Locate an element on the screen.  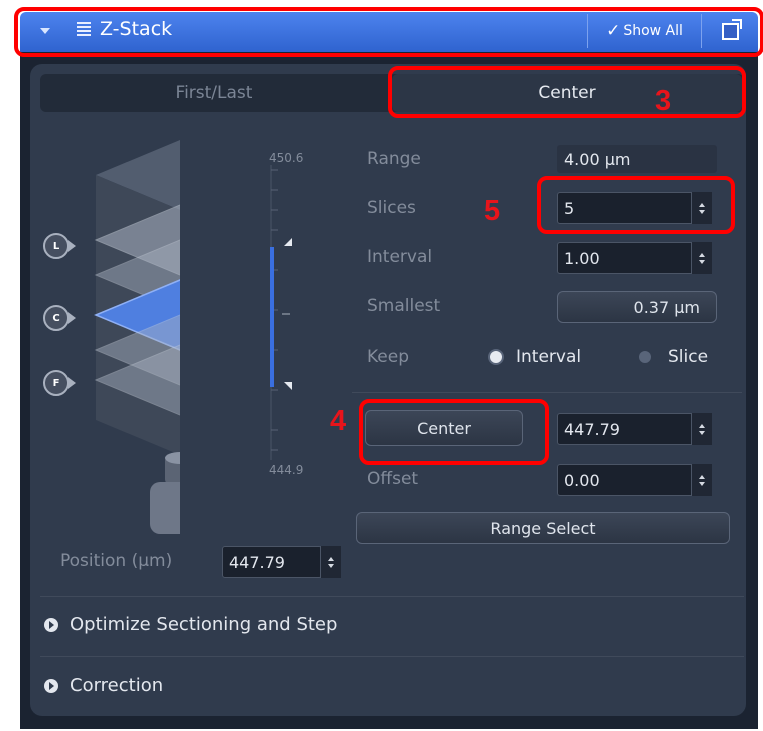
annotation-number-5: 5 is located at coordinates (492, 211).